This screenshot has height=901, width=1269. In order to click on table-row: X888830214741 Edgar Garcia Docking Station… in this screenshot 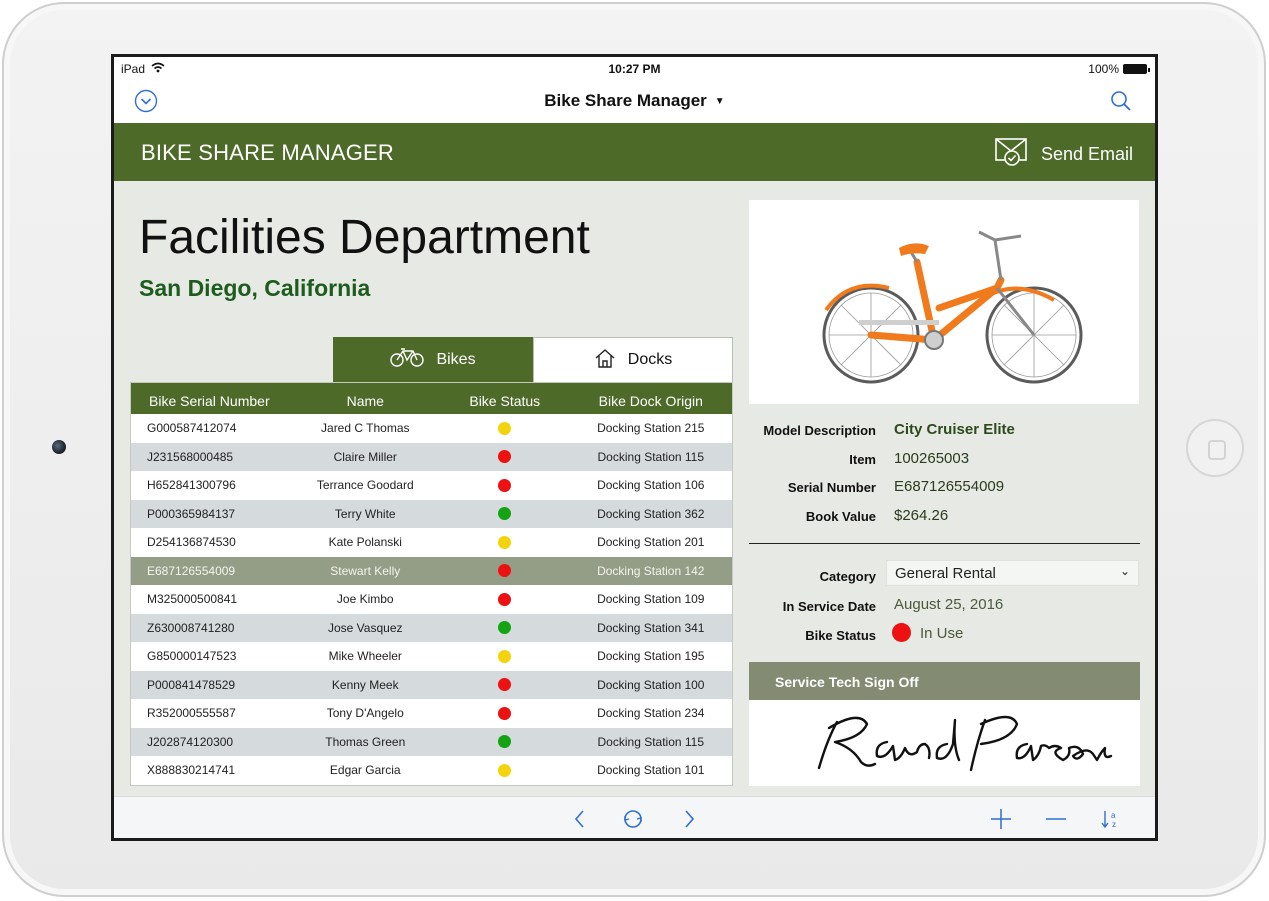, I will do `click(431, 770)`.